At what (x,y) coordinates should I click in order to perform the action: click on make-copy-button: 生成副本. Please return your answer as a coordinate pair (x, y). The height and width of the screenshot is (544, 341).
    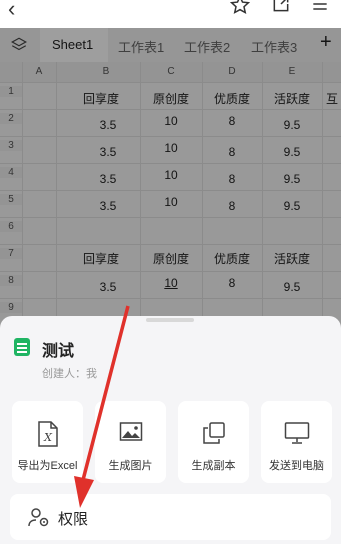
    Looking at the image, I should click on (213, 442).